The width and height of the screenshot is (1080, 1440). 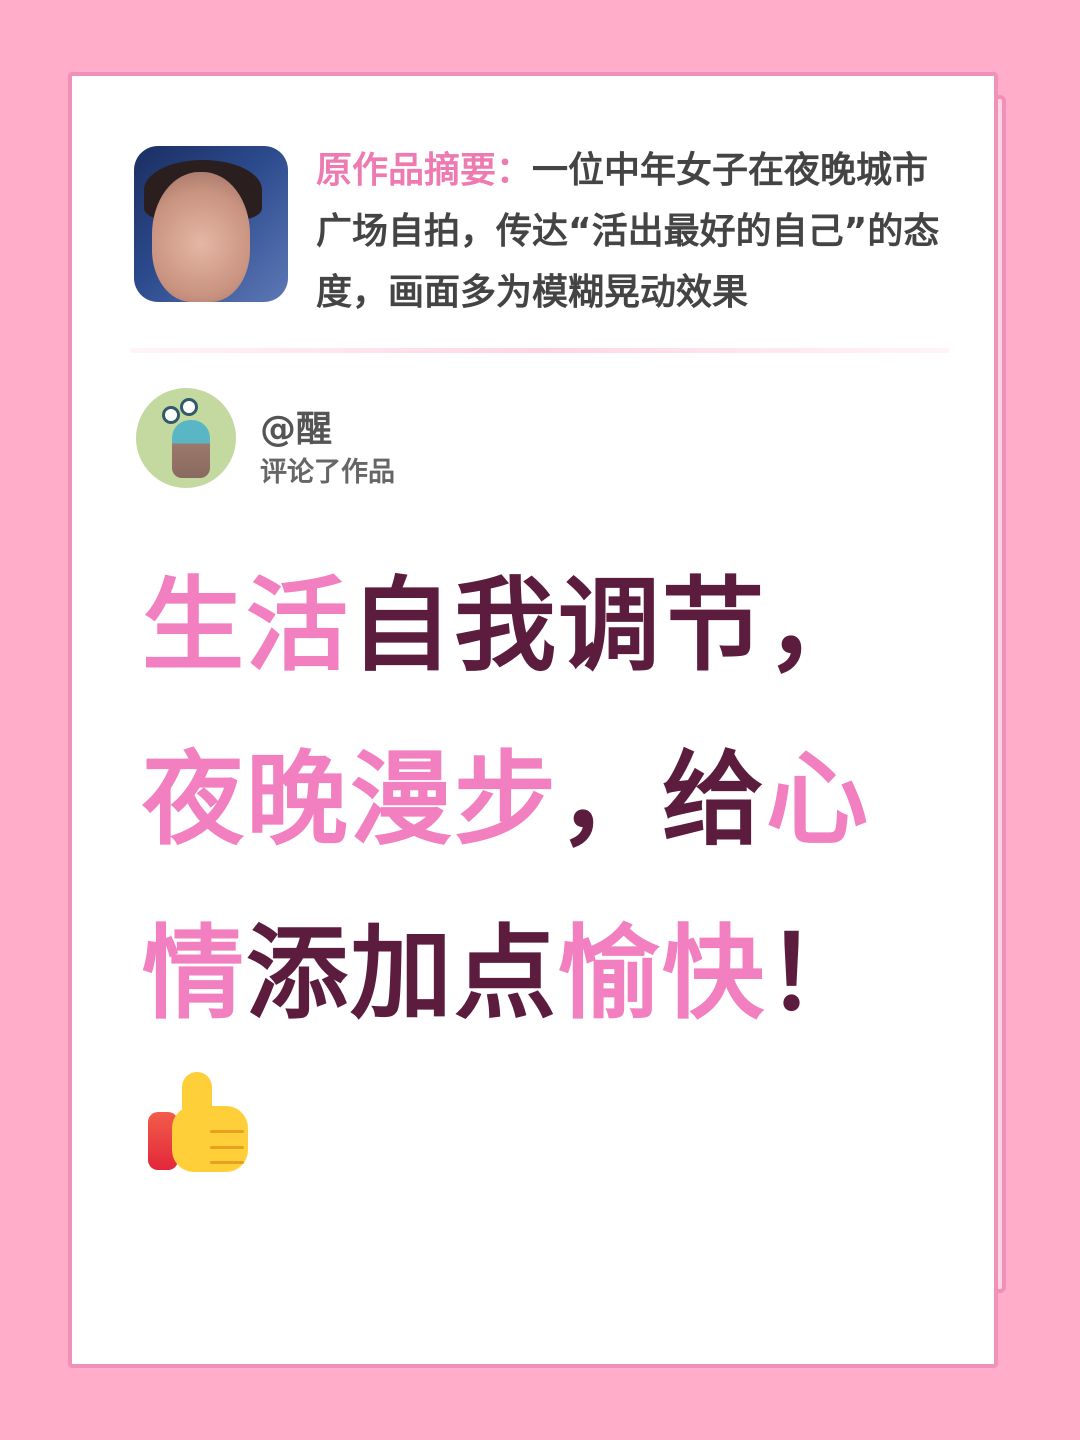 I want to click on headline-segment: 夜晚漫步, so click(x=350, y=800).